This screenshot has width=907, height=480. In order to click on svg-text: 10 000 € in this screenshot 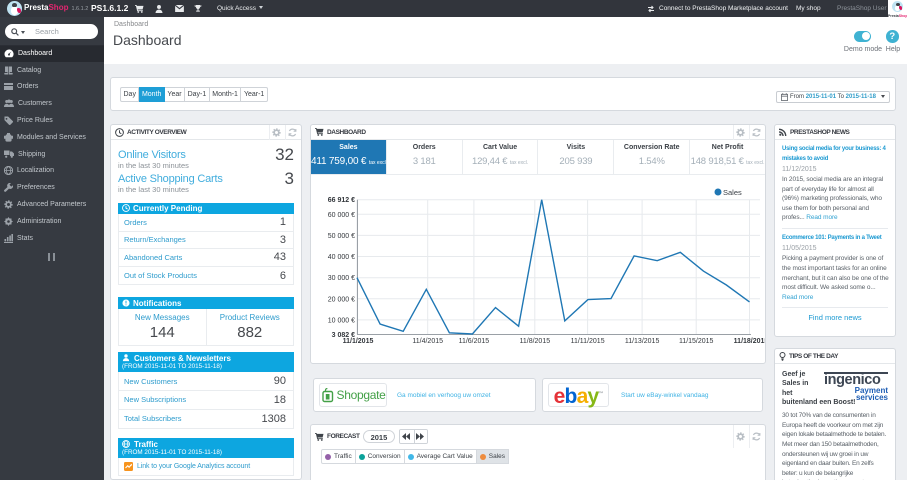, I will do `click(341, 320)`.